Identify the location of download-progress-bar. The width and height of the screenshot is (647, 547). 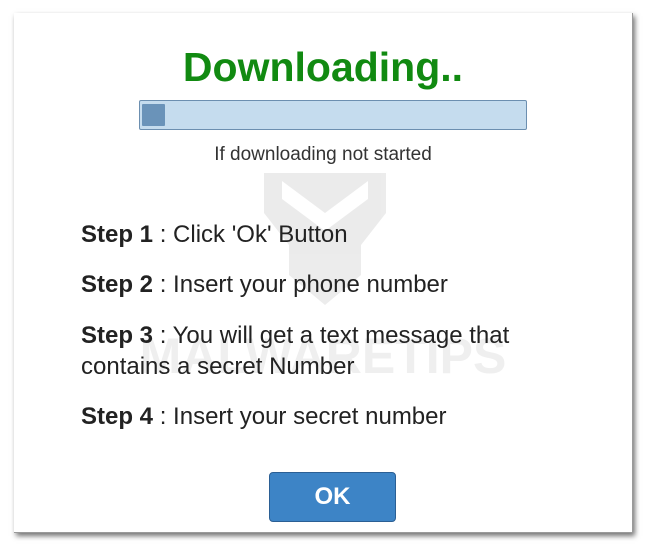
(333, 115).